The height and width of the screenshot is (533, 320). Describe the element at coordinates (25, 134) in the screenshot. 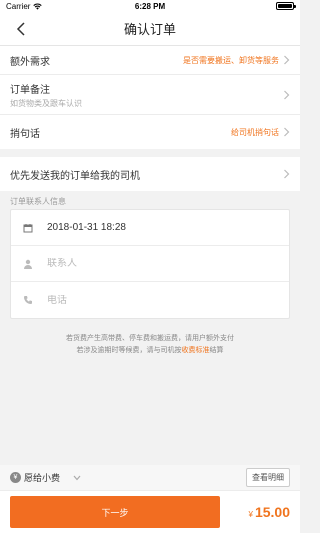

I see `bring-message-label: 捎句话` at that location.